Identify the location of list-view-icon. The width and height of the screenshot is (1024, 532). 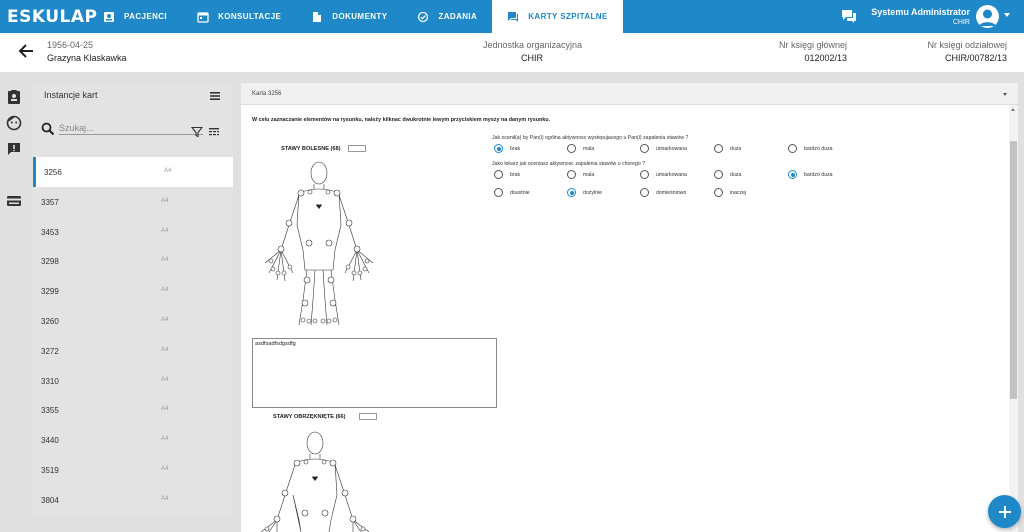
(215, 95).